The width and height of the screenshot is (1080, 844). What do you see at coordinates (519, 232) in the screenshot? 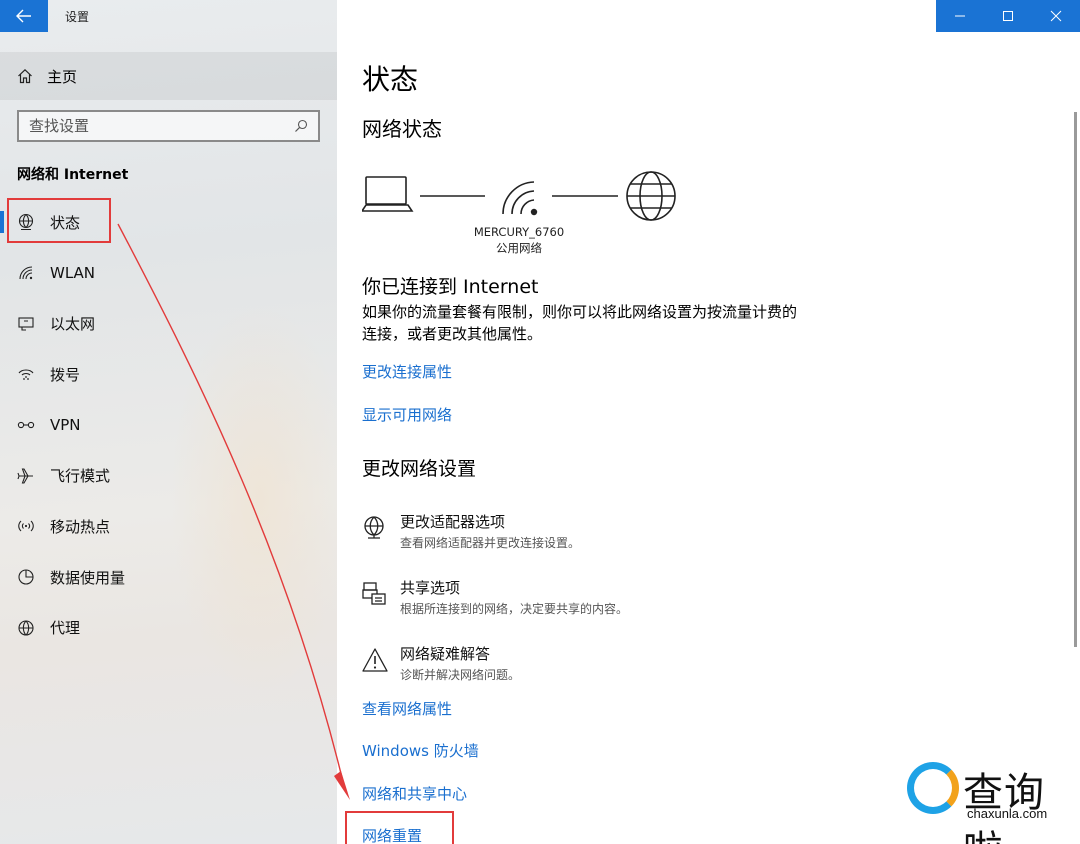
I see `network-ssid: MERCURY_6760` at bounding box center [519, 232].